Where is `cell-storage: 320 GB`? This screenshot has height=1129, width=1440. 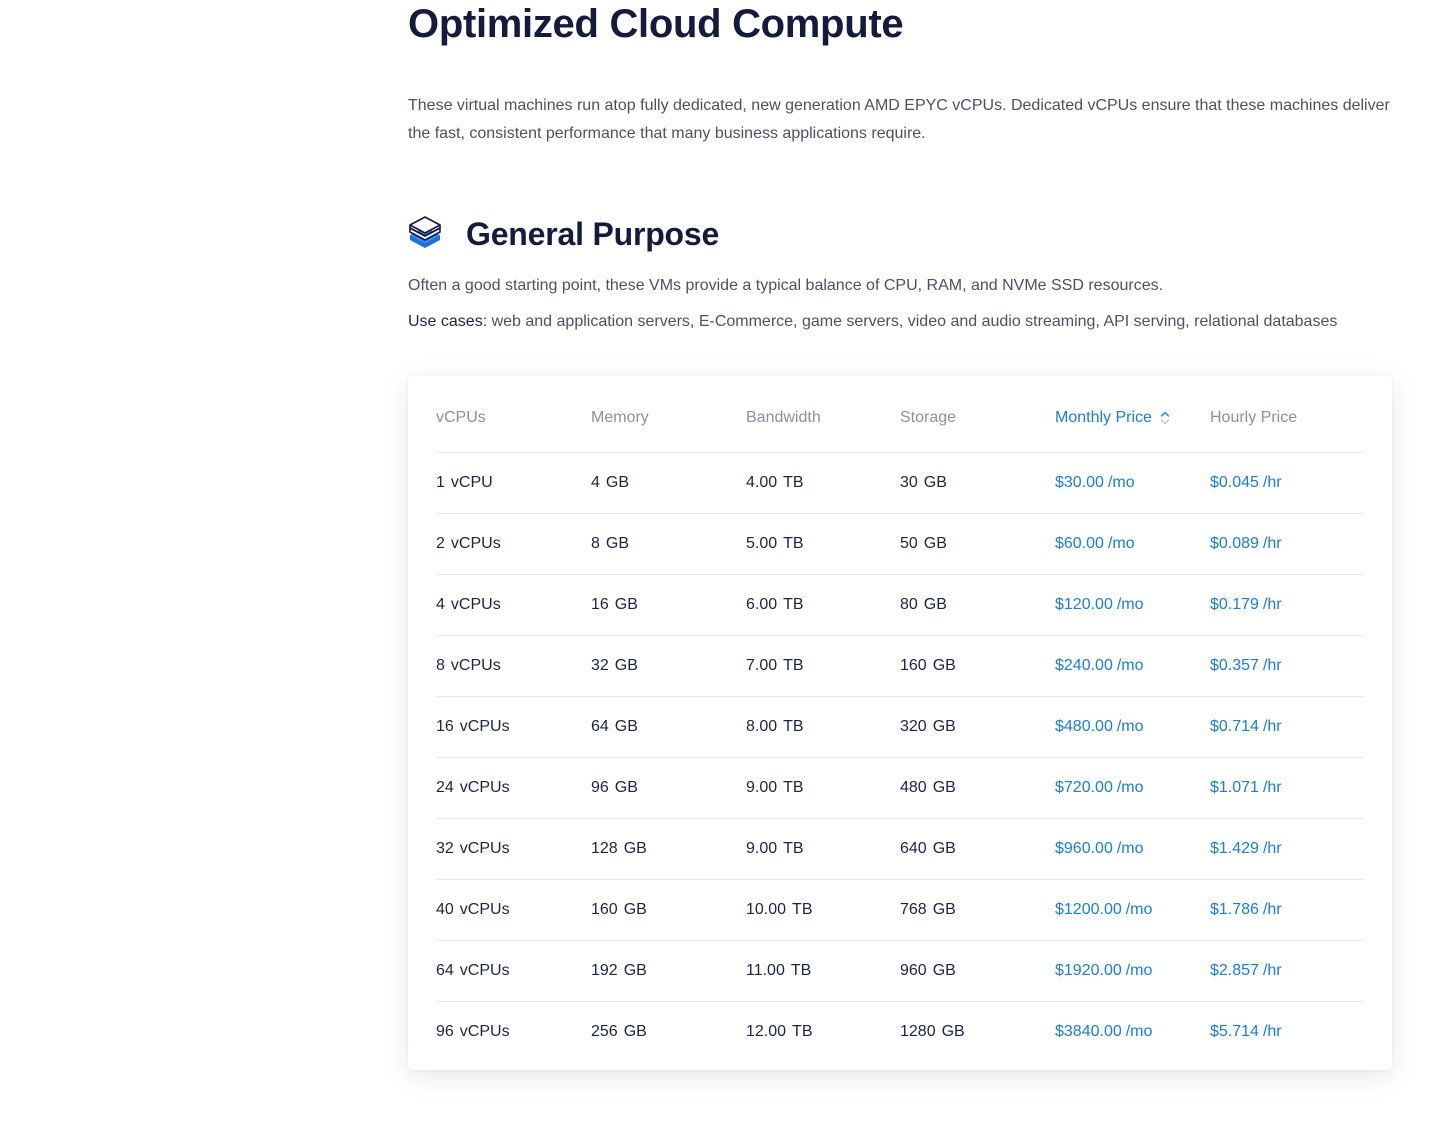 cell-storage: 320 GB is located at coordinates (977, 727).